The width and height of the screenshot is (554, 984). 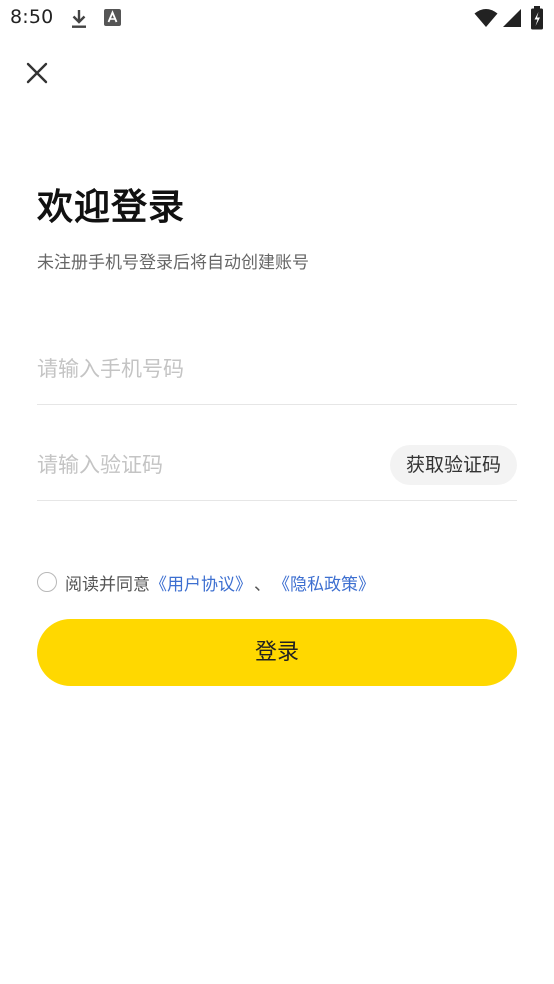 I want to click on close-icon, so click(x=37, y=73).